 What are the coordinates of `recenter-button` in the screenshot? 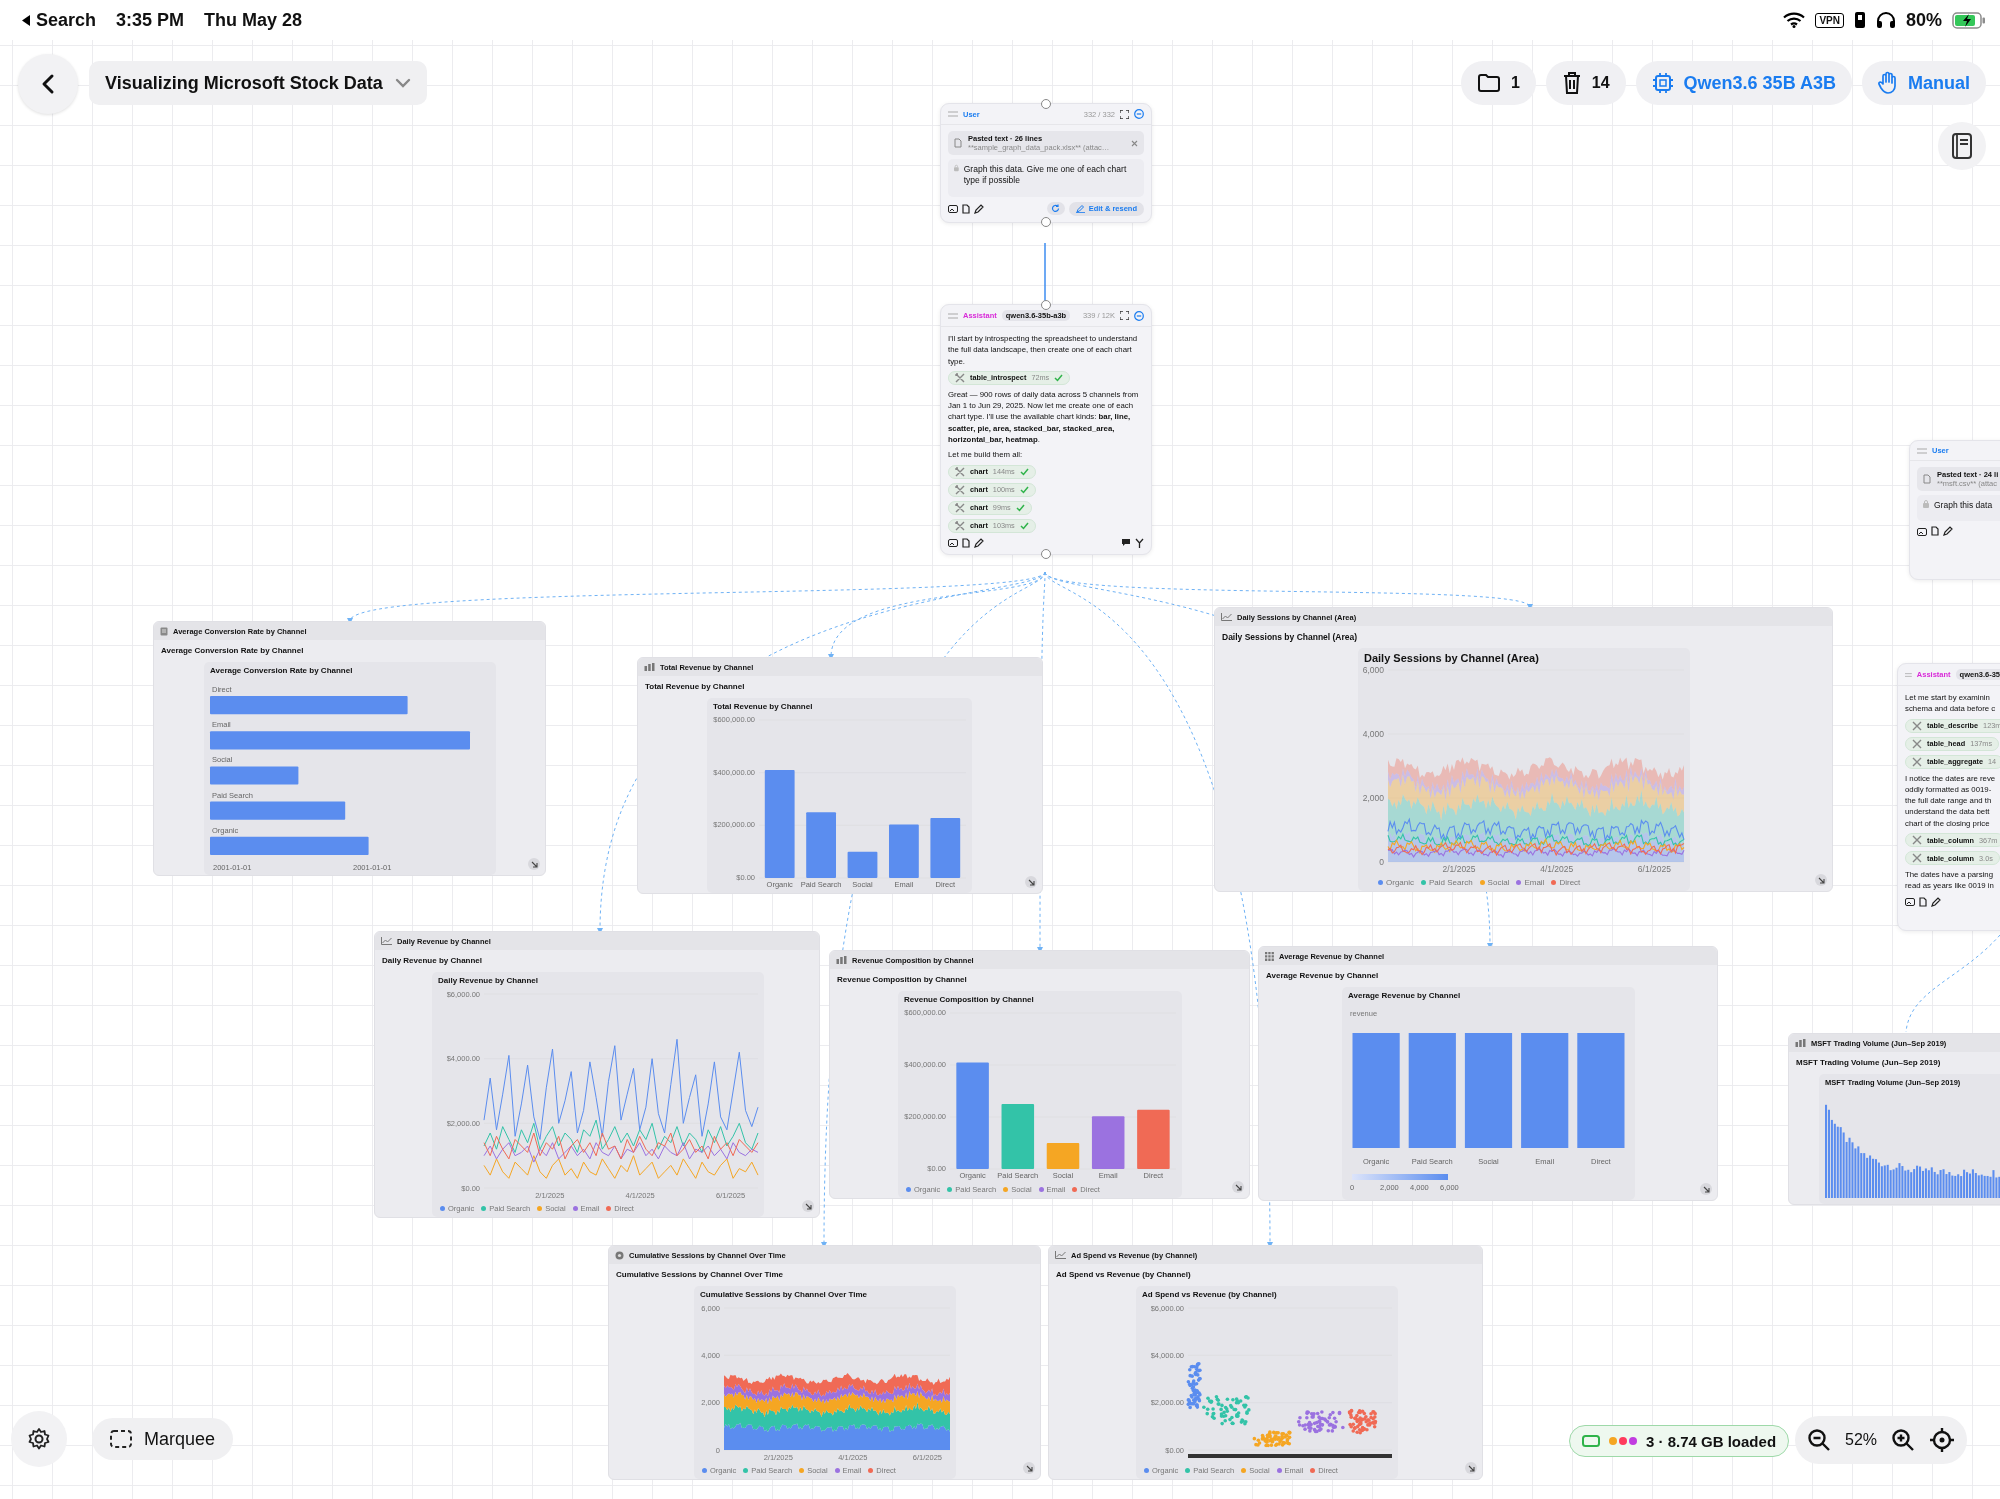 It's located at (1942, 1440).